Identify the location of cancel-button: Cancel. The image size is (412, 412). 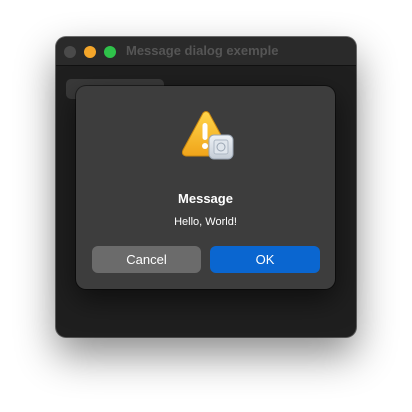
(146, 259).